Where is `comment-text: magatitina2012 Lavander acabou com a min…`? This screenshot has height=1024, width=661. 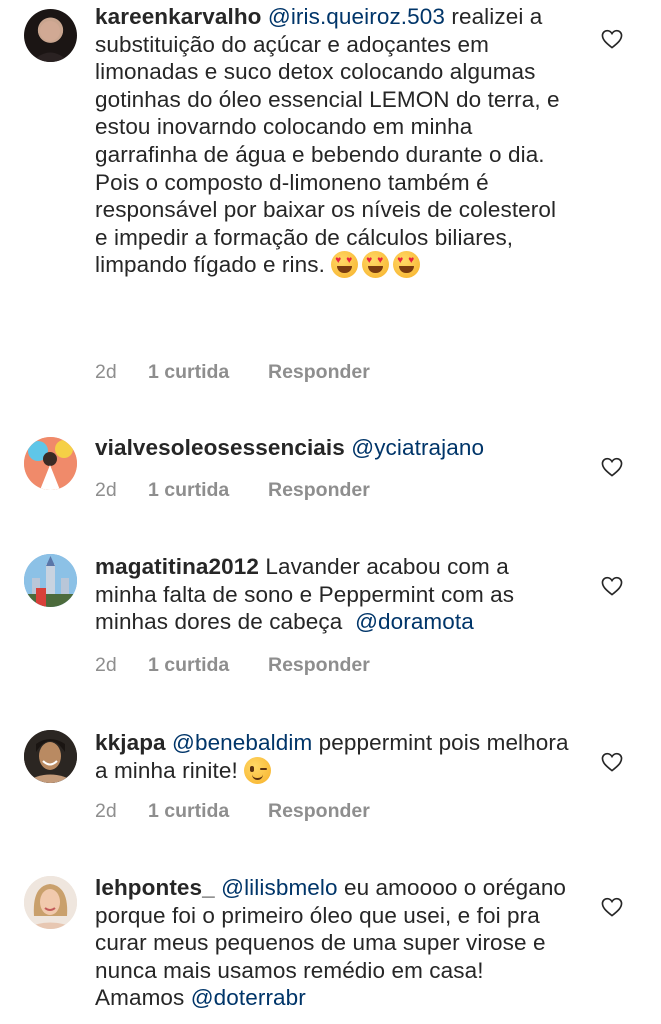 comment-text: magatitina2012 Lavander acabou com a min… is located at coordinates (334, 594).